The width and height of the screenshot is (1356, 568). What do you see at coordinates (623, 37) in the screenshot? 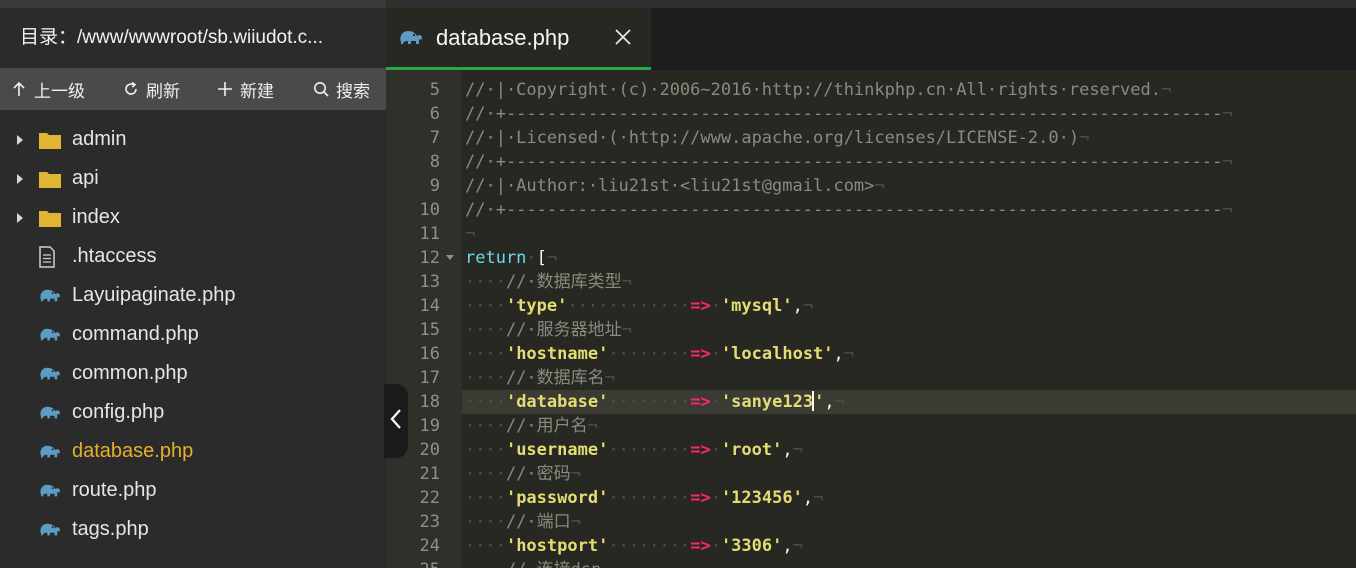
I see `close-icon` at bounding box center [623, 37].